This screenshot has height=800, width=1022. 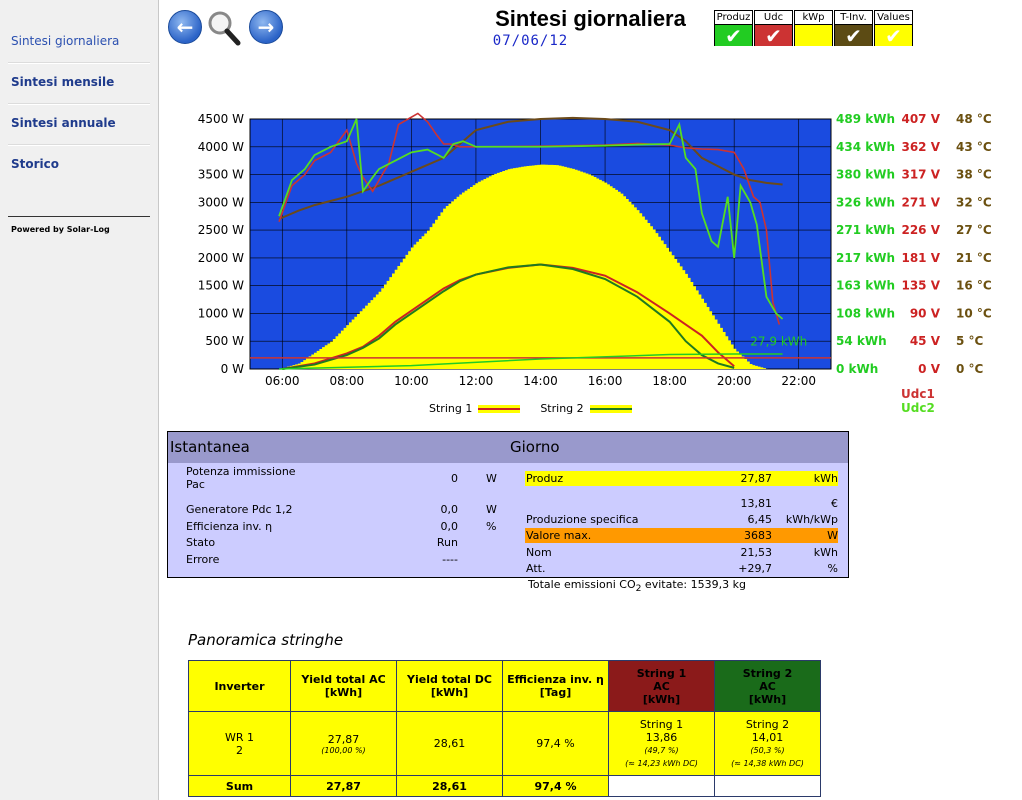 I want to click on x-tick-label: 20:00, so click(x=734, y=381).